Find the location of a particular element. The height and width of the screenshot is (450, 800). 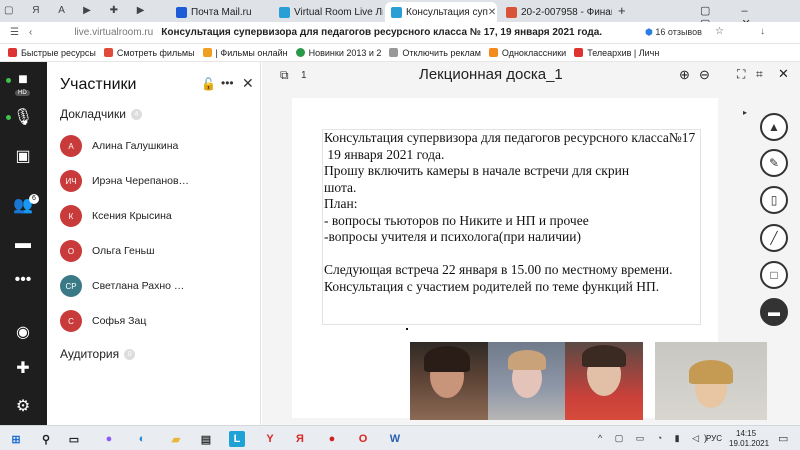

crop-icon: ⌗ is located at coordinates (759, 74).